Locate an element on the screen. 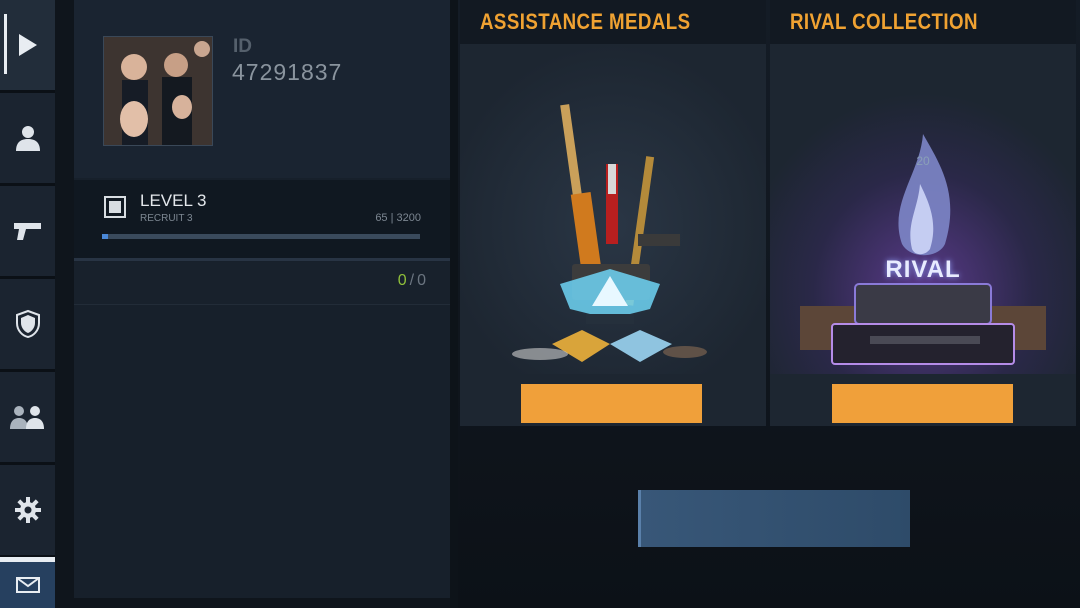 The height and width of the screenshot is (608, 1080). player-id: 47291837 is located at coordinates (287, 72).